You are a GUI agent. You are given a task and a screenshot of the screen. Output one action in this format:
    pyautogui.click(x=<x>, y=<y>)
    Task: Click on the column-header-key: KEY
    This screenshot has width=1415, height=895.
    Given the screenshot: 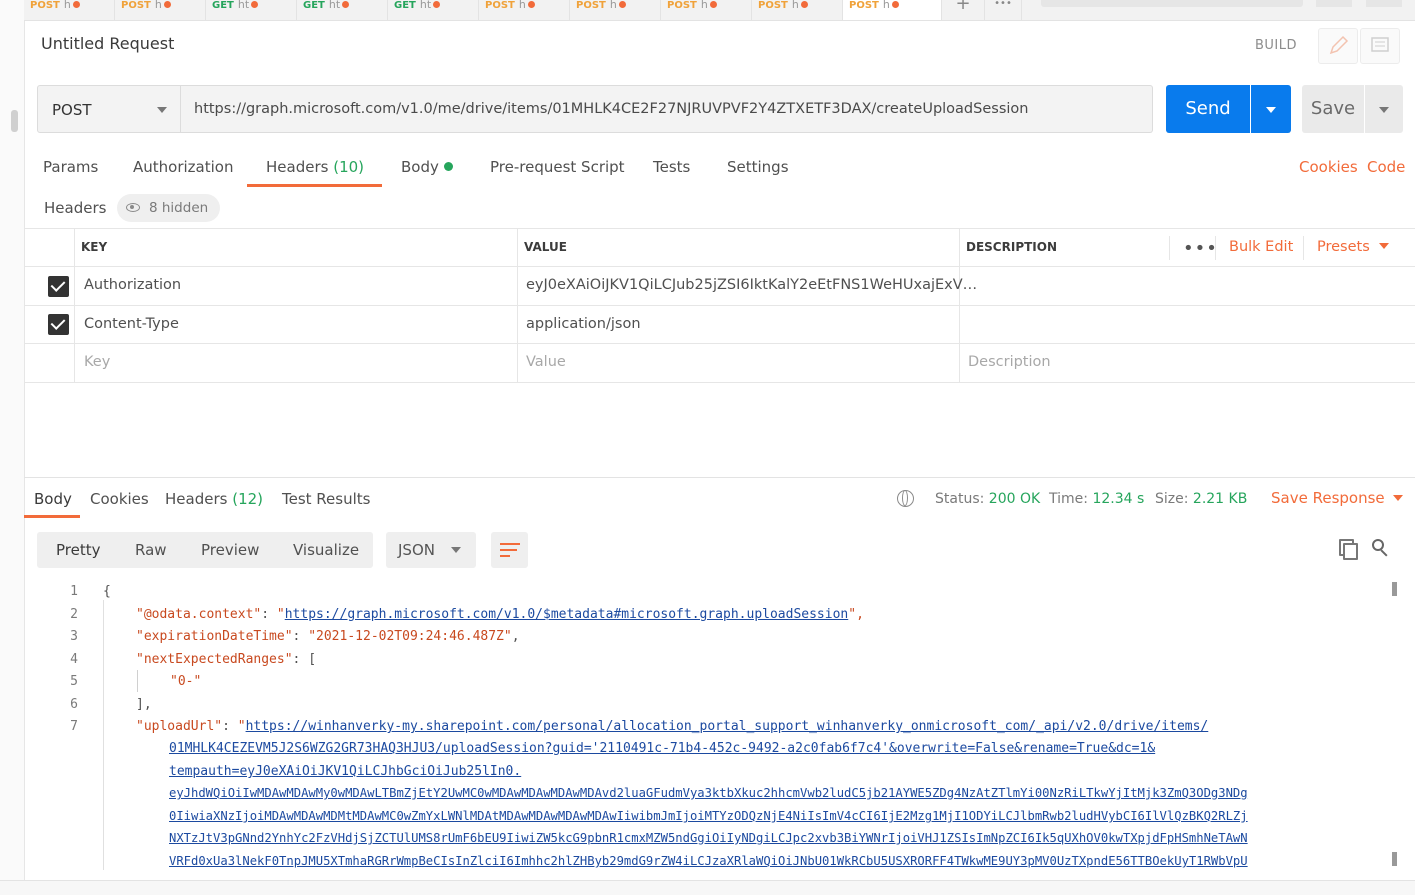 What is the action you would take?
    pyautogui.click(x=94, y=247)
    